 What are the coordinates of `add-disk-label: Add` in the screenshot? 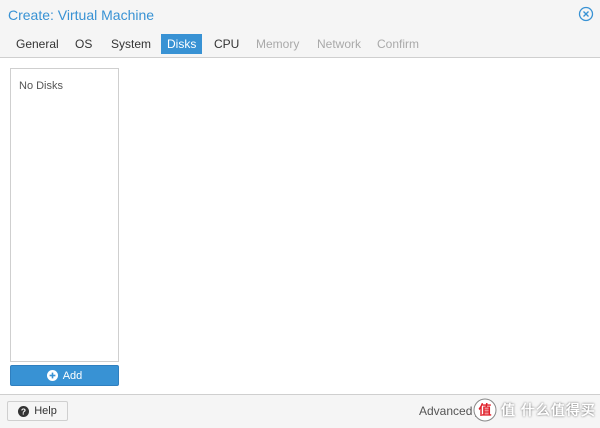 It's located at (72, 375).